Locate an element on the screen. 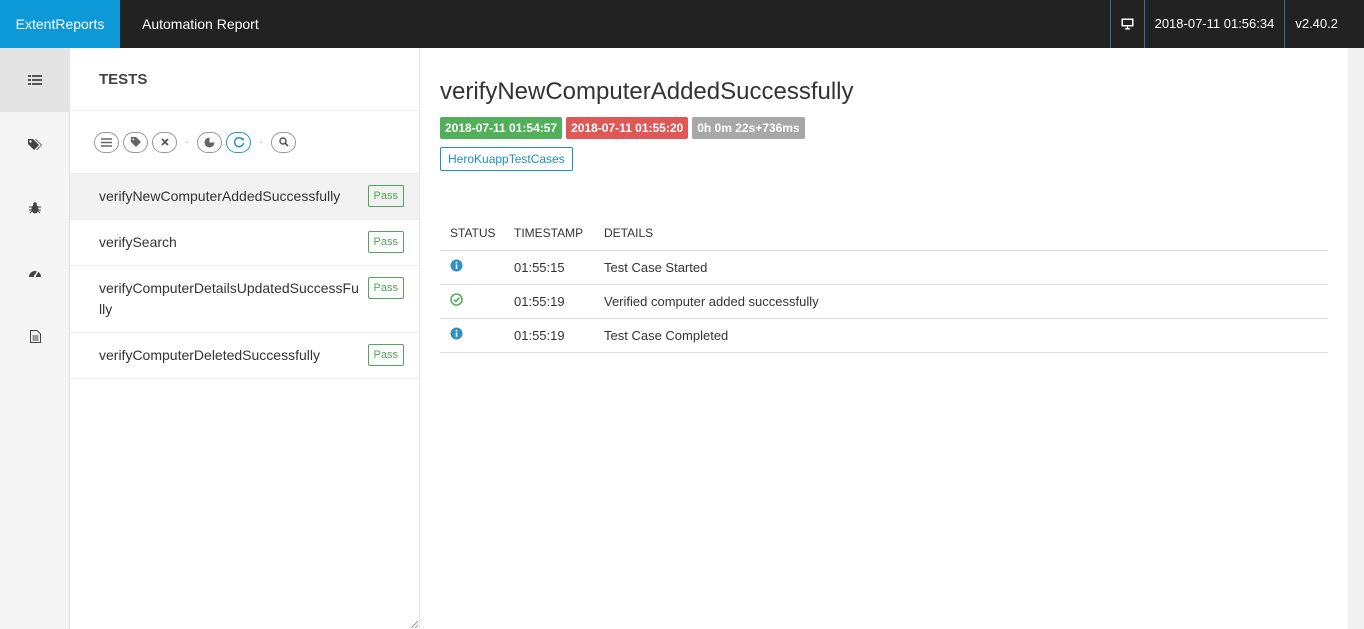 This screenshot has width=1364, height=629. end-time-badge: 2018-07-11 01:55:20 is located at coordinates (627, 128).